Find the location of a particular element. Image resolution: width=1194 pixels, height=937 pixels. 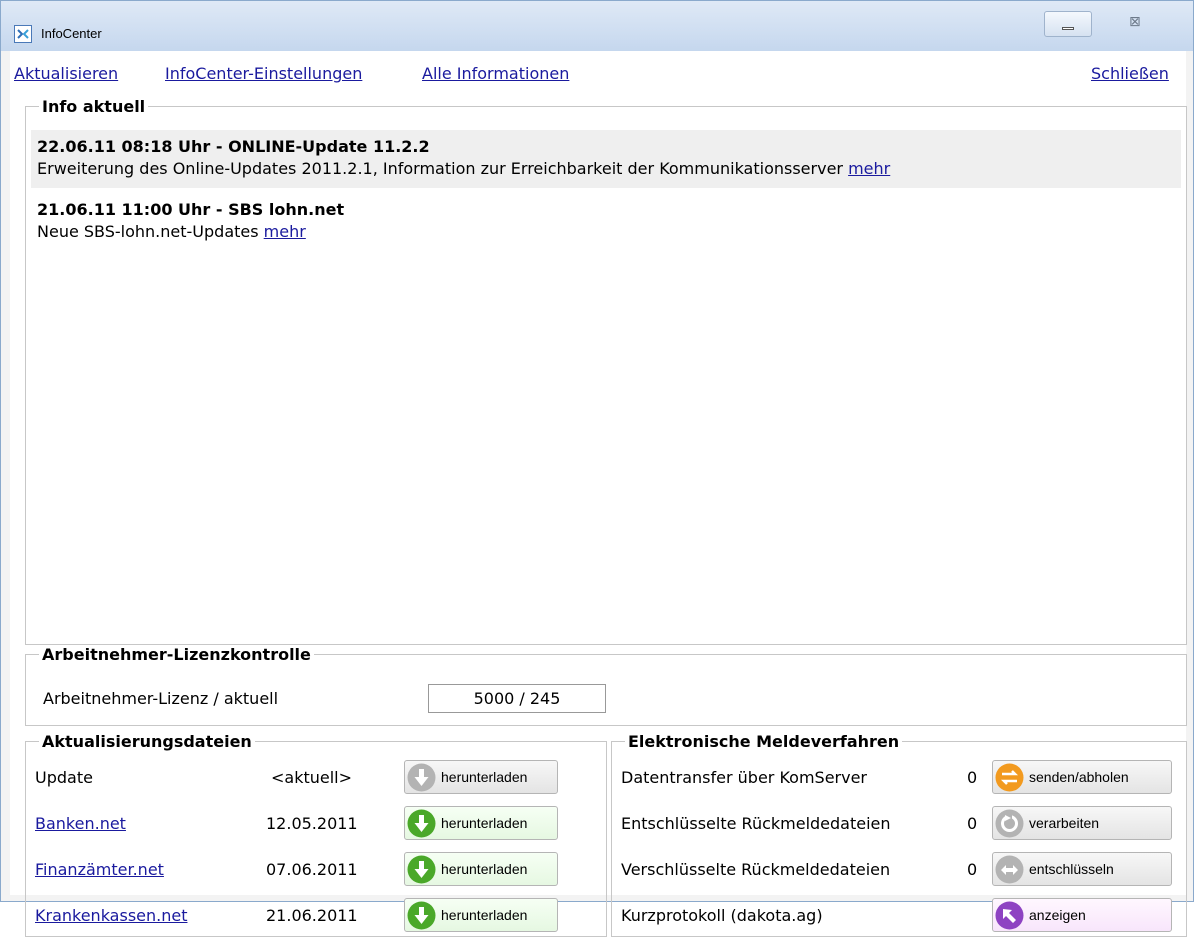

update-row-date: <aktuell> is located at coordinates (312, 777).